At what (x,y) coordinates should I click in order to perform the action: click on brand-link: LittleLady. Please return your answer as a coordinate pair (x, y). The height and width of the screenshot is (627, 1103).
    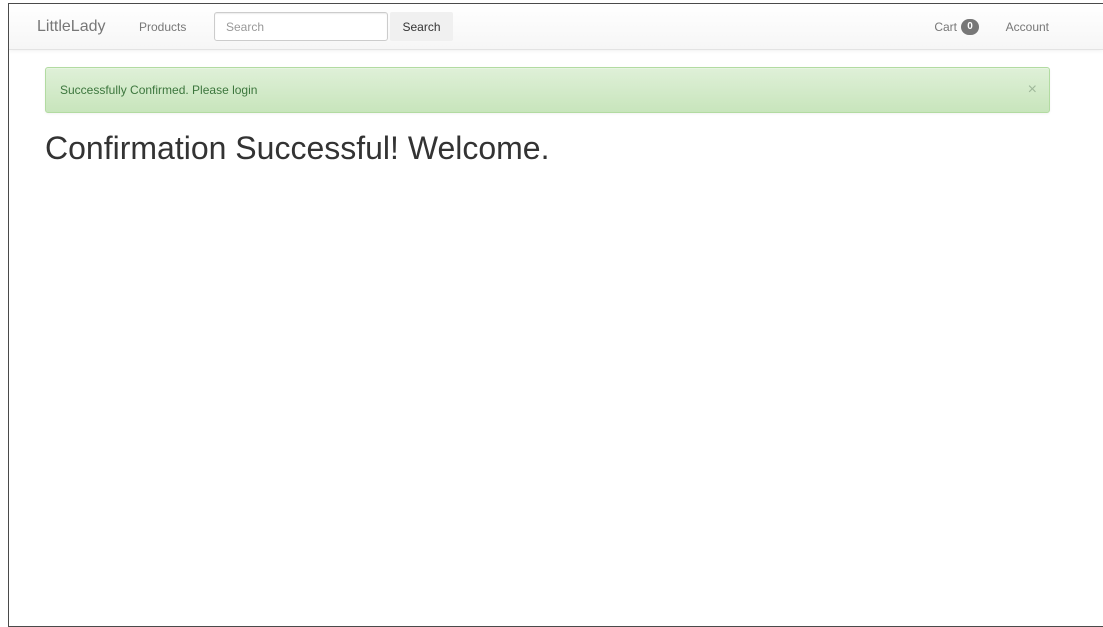
    Looking at the image, I should click on (71, 27).